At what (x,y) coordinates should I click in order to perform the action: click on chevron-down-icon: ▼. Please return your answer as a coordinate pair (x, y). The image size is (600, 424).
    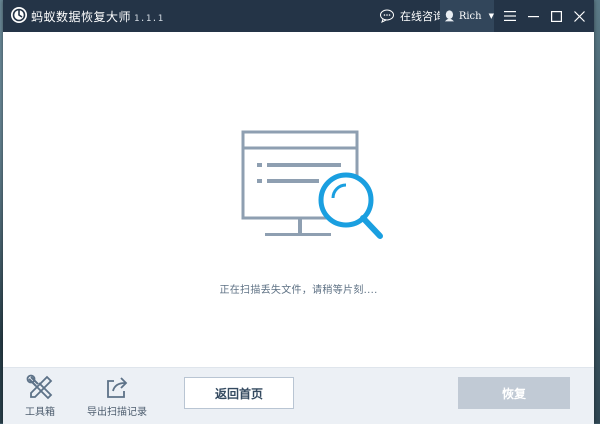
    Looking at the image, I should click on (491, 16).